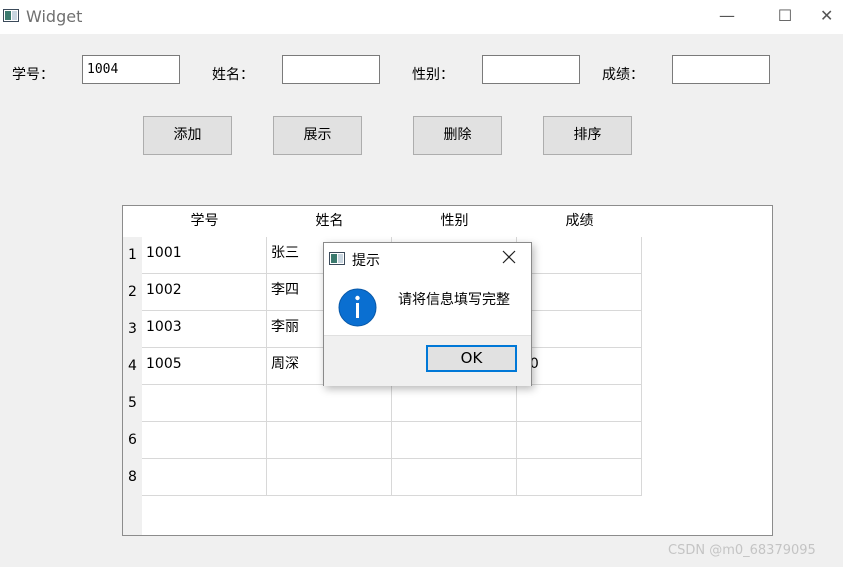 This screenshot has width=843, height=567. Describe the element at coordinates (204, 366) in the screenshot. I see `table-cell: 1005` at that location.